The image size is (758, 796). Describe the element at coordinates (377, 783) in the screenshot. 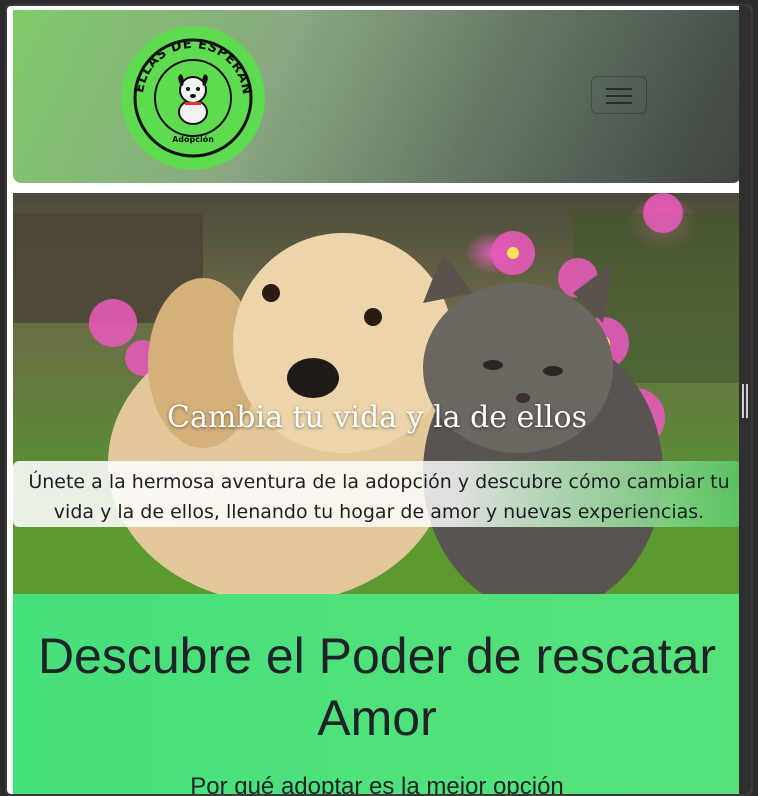

I see `section-subheading: Por qué adoptar es la mejor opción` at that location.